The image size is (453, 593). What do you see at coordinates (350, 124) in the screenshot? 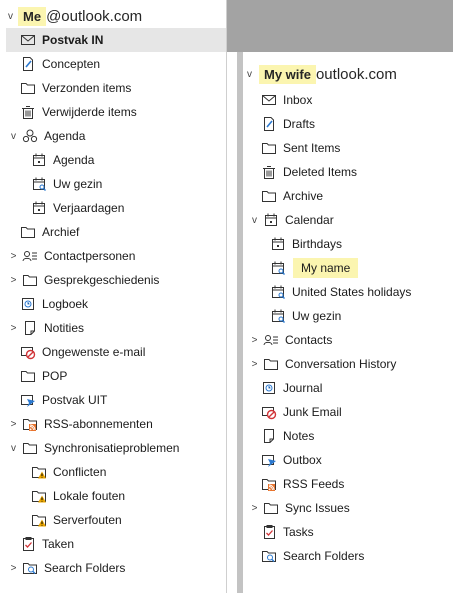
I see `folder-item: Drafts` at bounding box center [350, 124].